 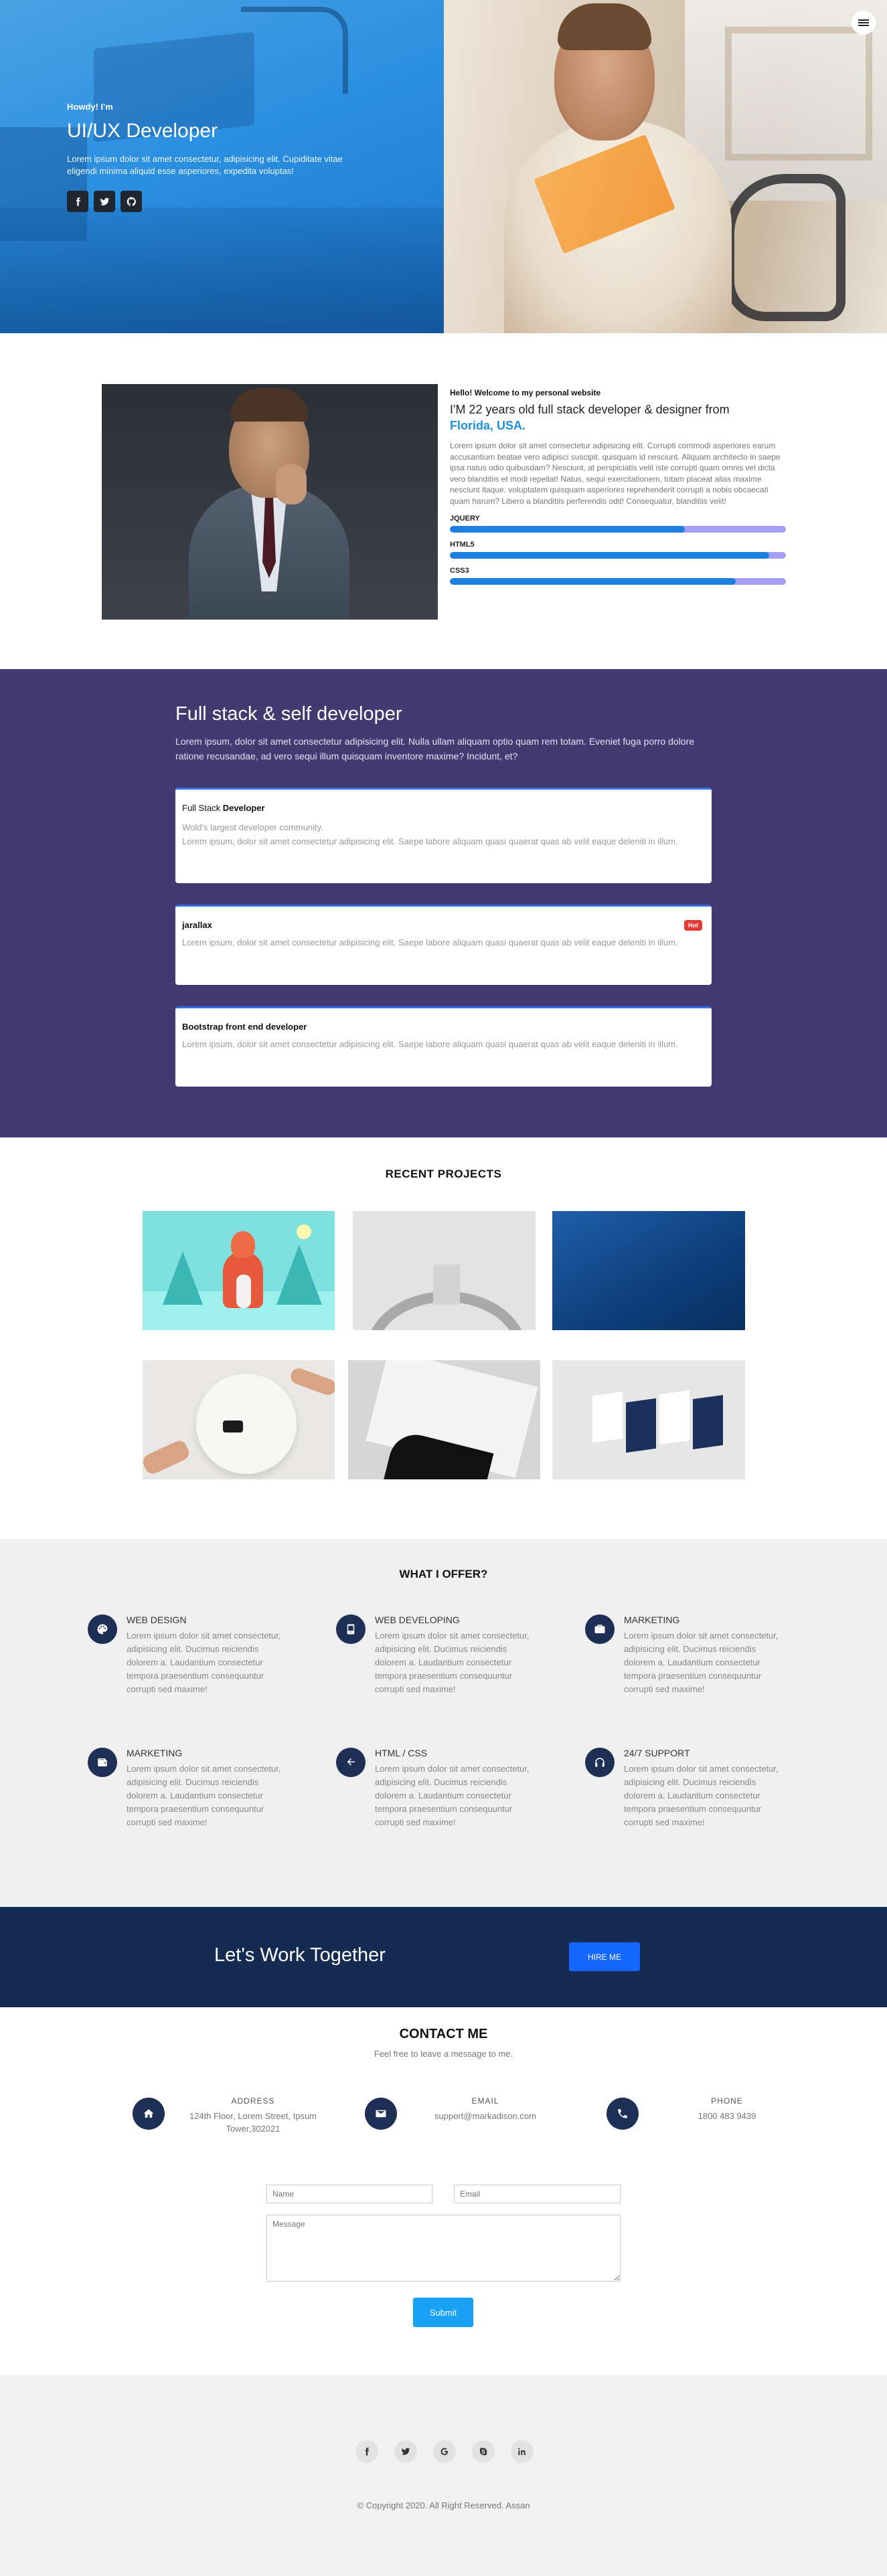 I want to click on skype-icon, so click(x=483, y=2452).